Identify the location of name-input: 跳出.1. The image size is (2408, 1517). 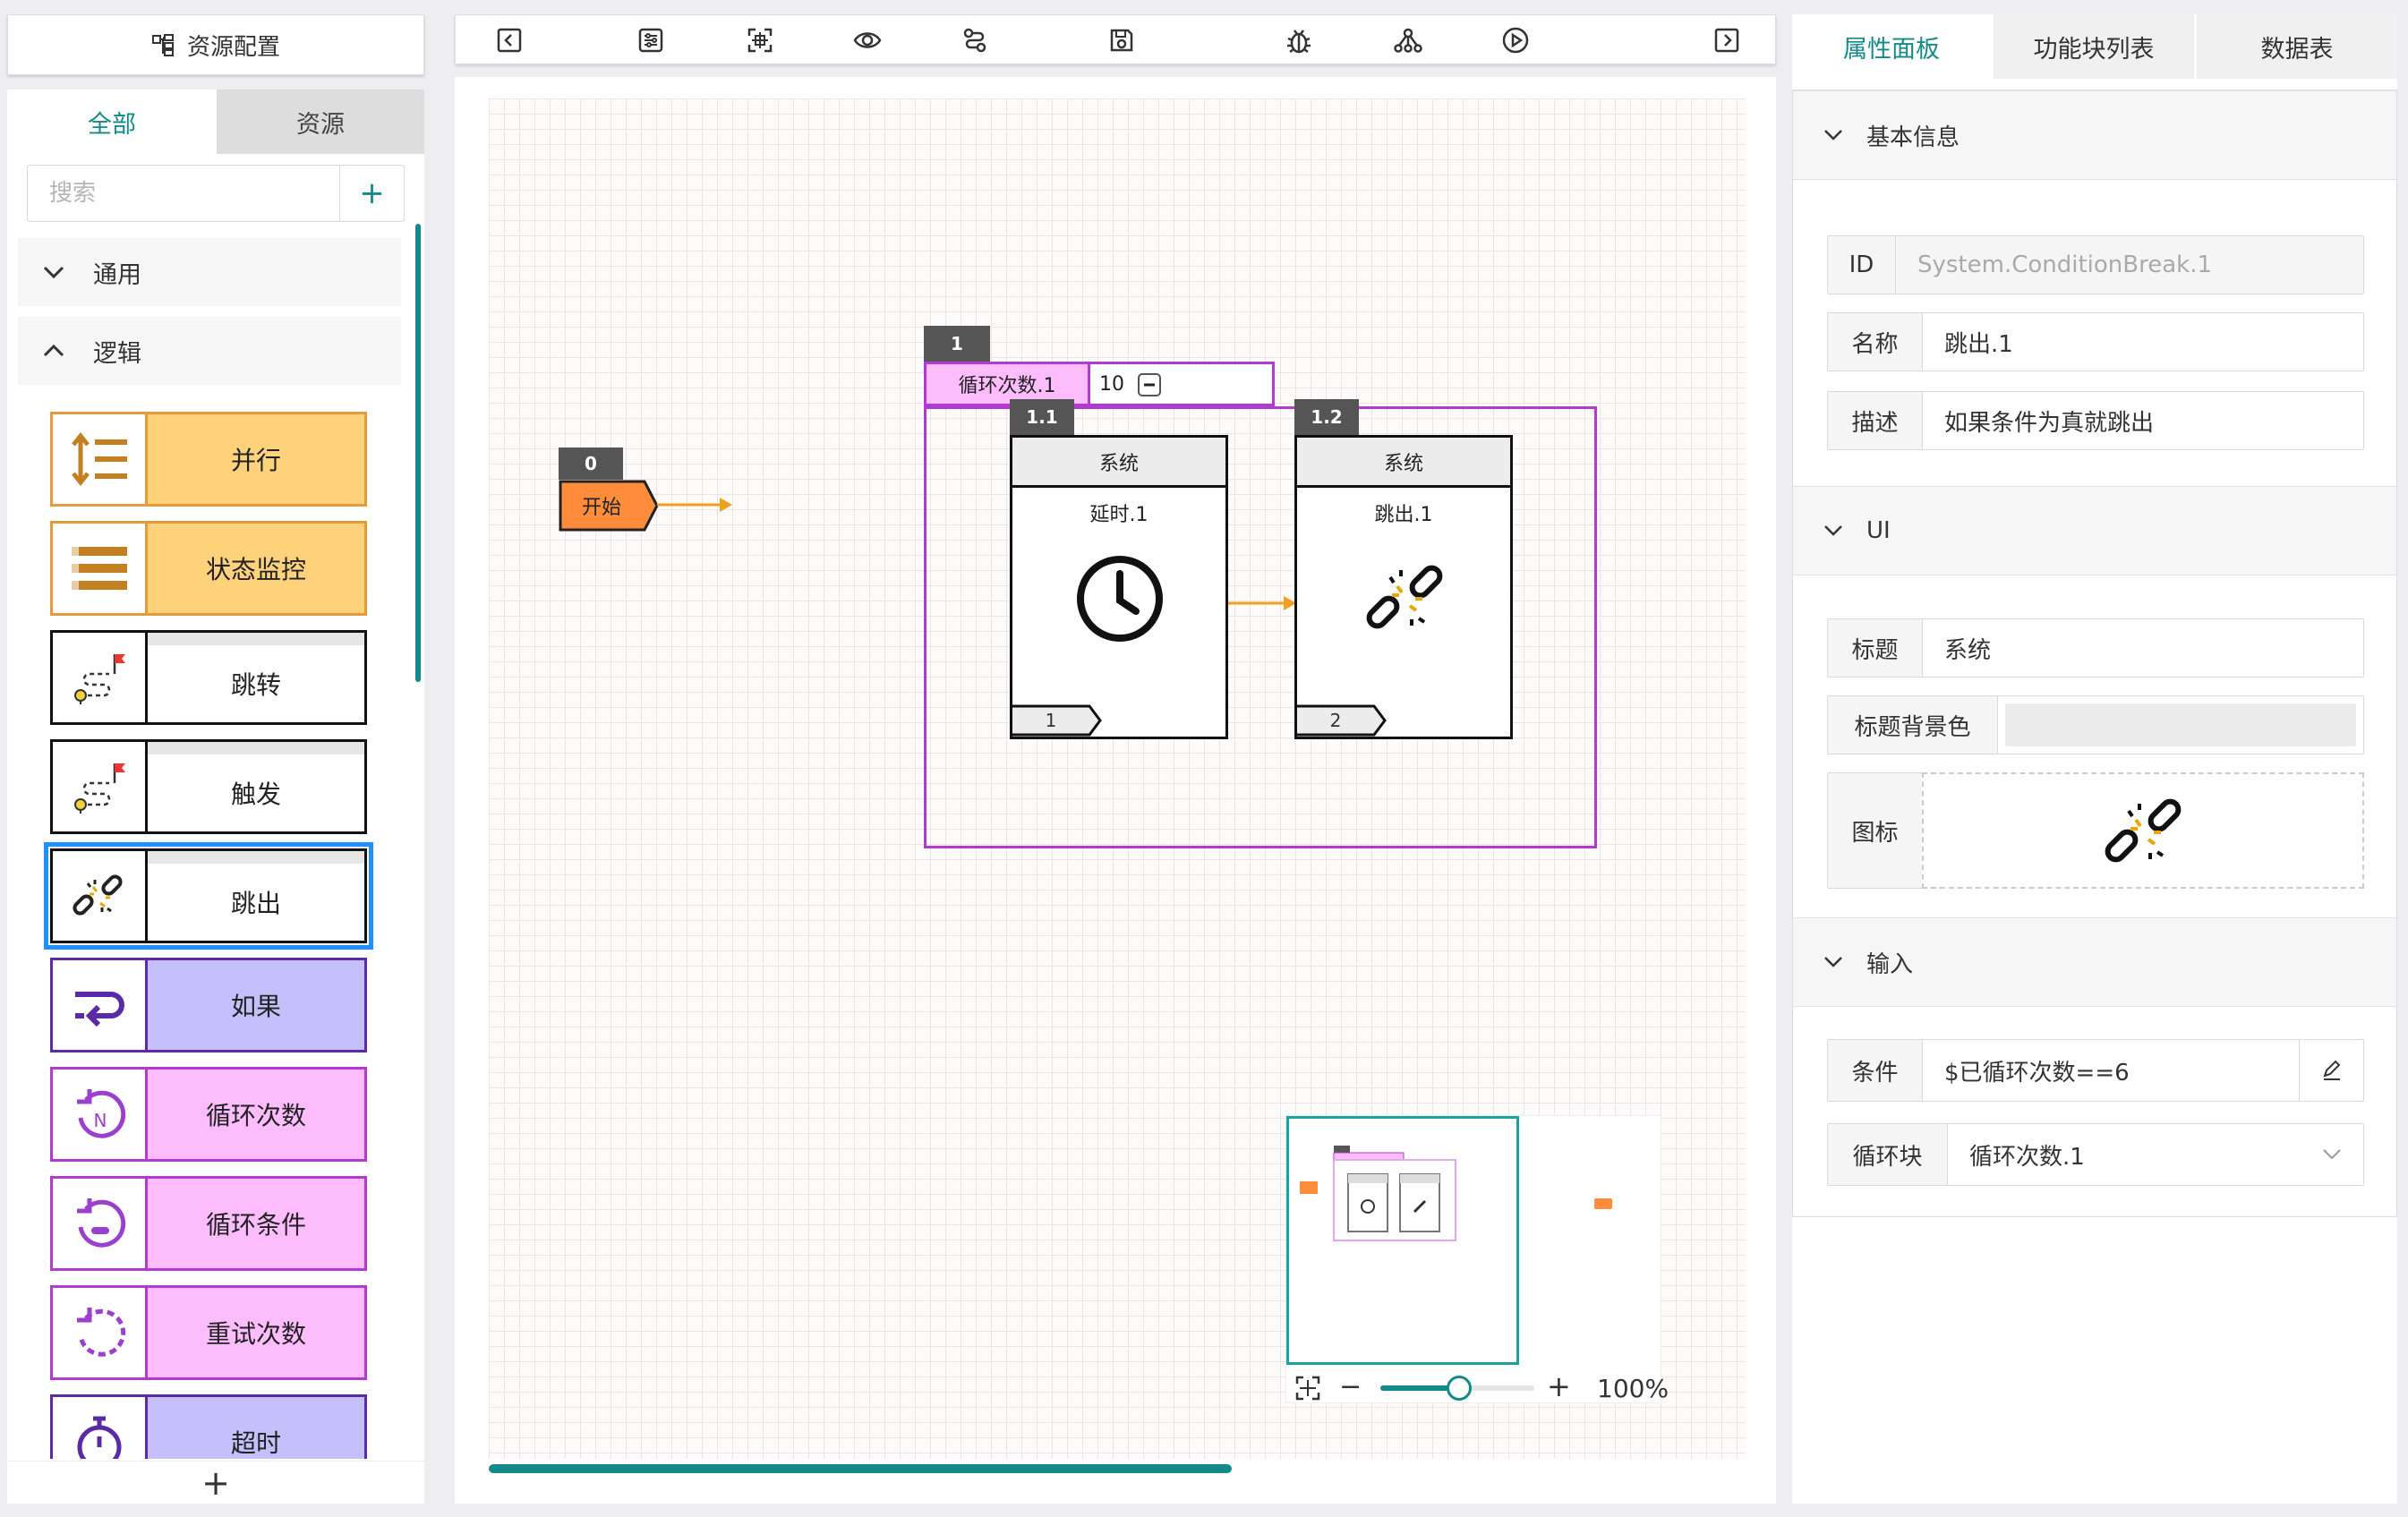
(2143, 342).